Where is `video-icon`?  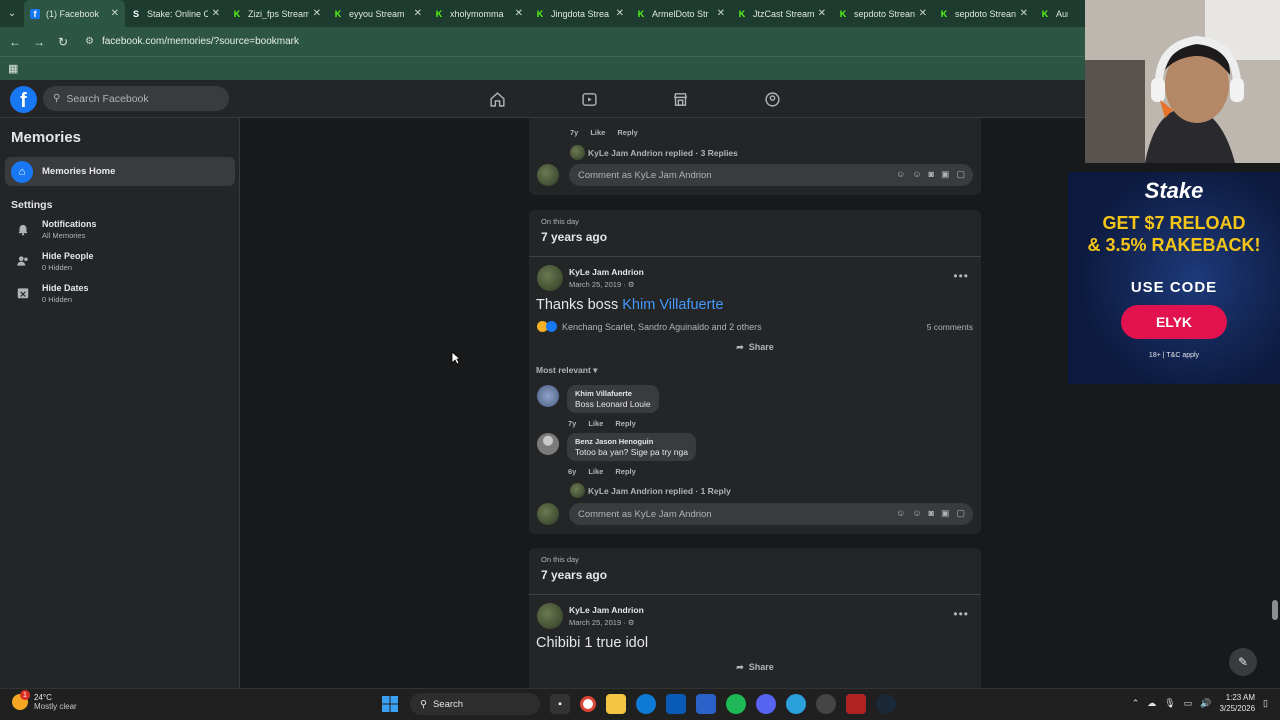
video-icon is located at coordinates (589, 99).